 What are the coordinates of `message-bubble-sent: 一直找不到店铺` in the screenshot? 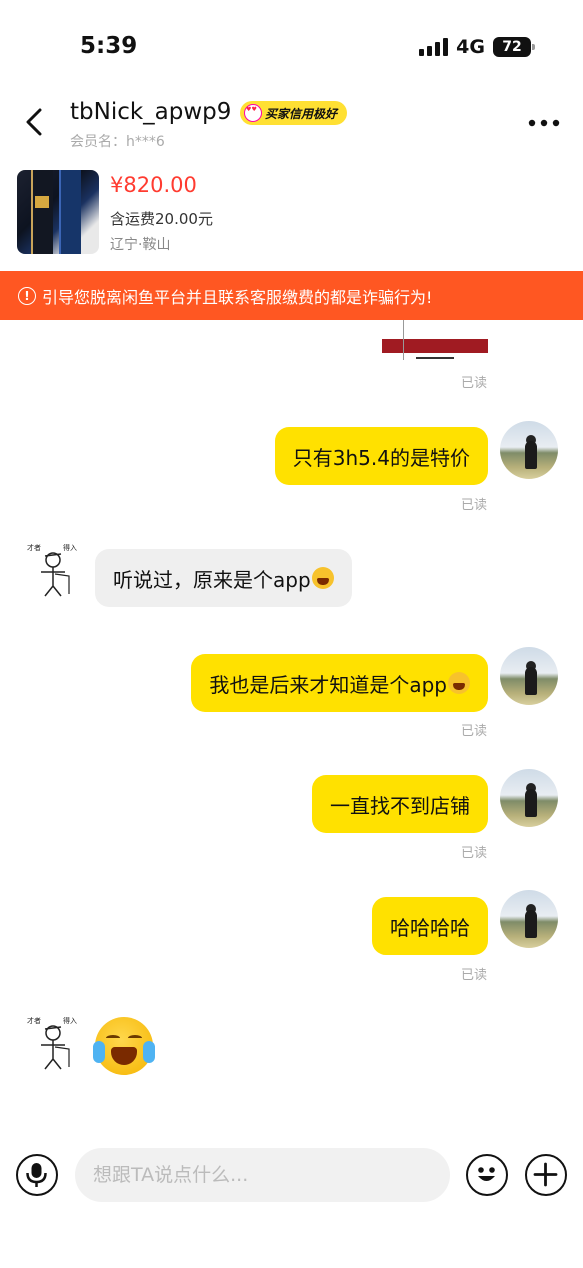 It's located at (400, 804).